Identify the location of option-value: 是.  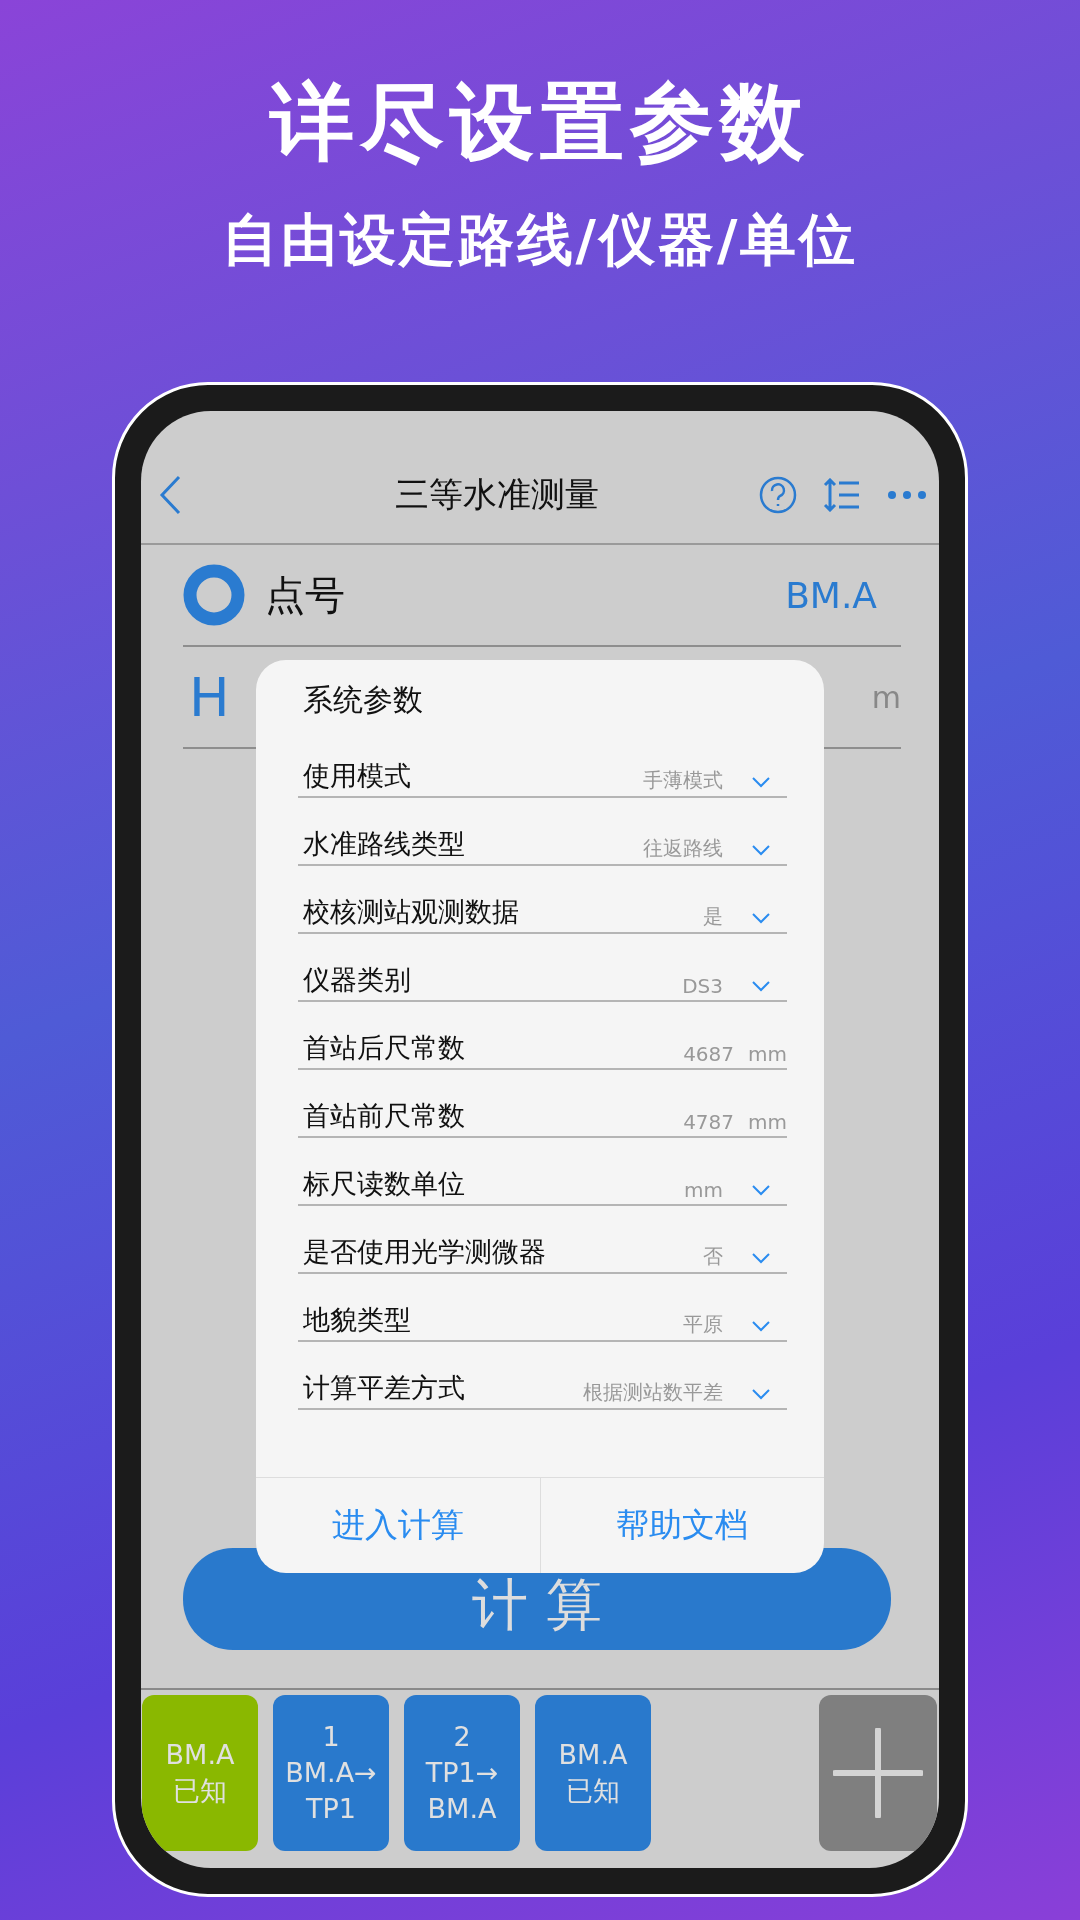
(713, 916).